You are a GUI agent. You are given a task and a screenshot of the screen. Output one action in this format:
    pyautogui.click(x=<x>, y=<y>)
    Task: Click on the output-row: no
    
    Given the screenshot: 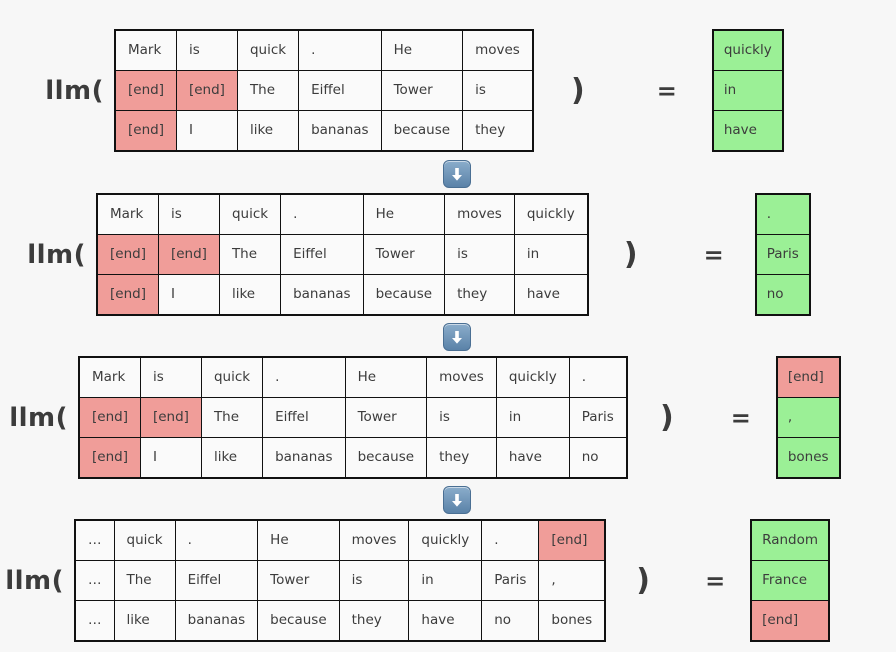 What is the action you would take?
    pyautogui.click(x=783, y=295)
    